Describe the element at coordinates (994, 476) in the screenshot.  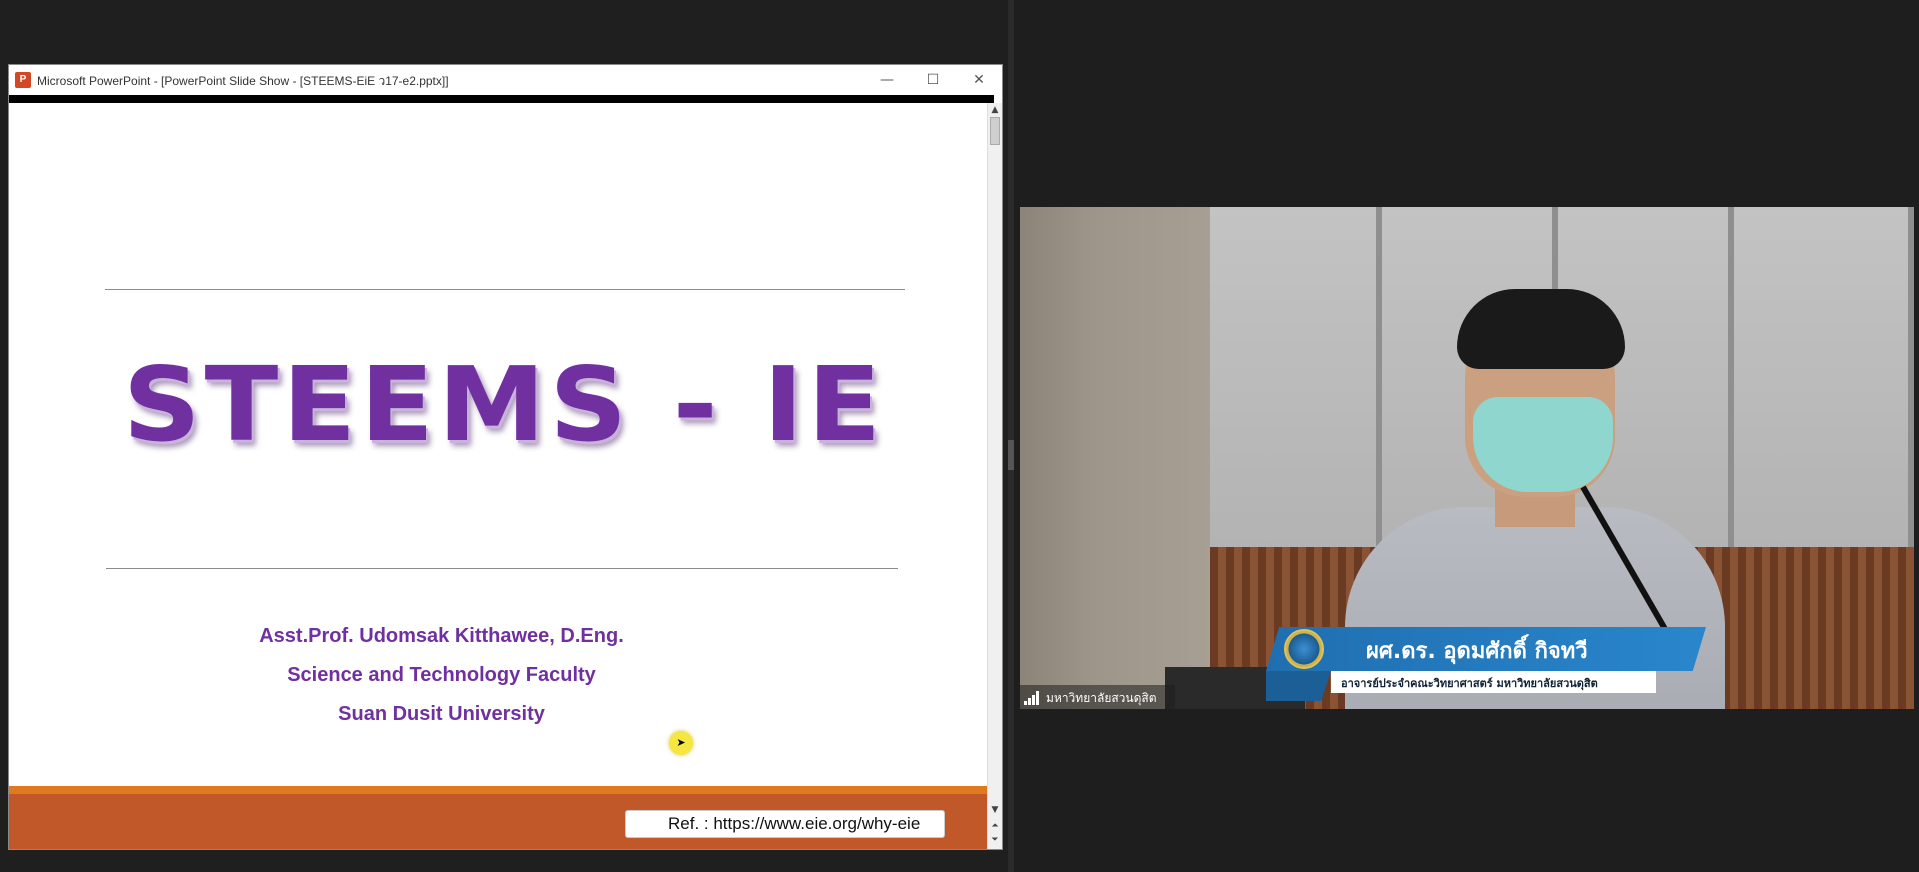
I see `vertical-scrollbar: ▲ ▼ ⏶ ⏷` at that location.